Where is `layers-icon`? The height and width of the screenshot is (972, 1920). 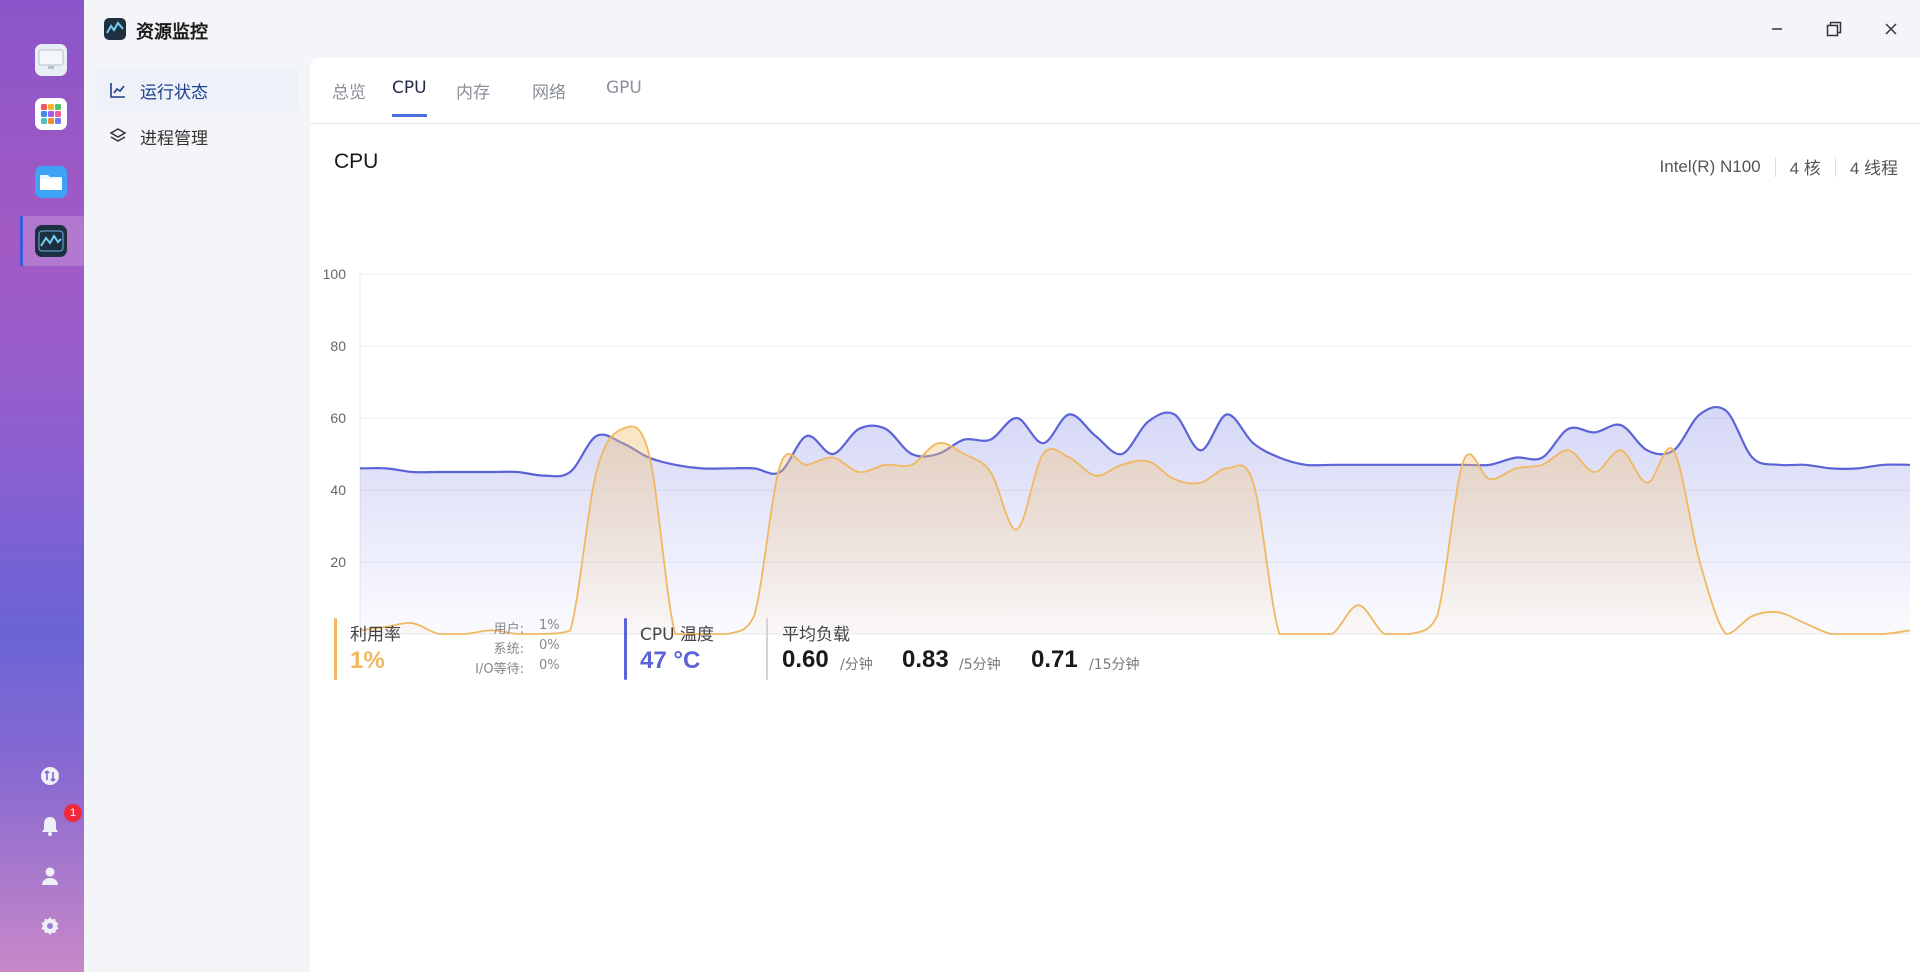 layers-icon is located at coordinates (118, 136).